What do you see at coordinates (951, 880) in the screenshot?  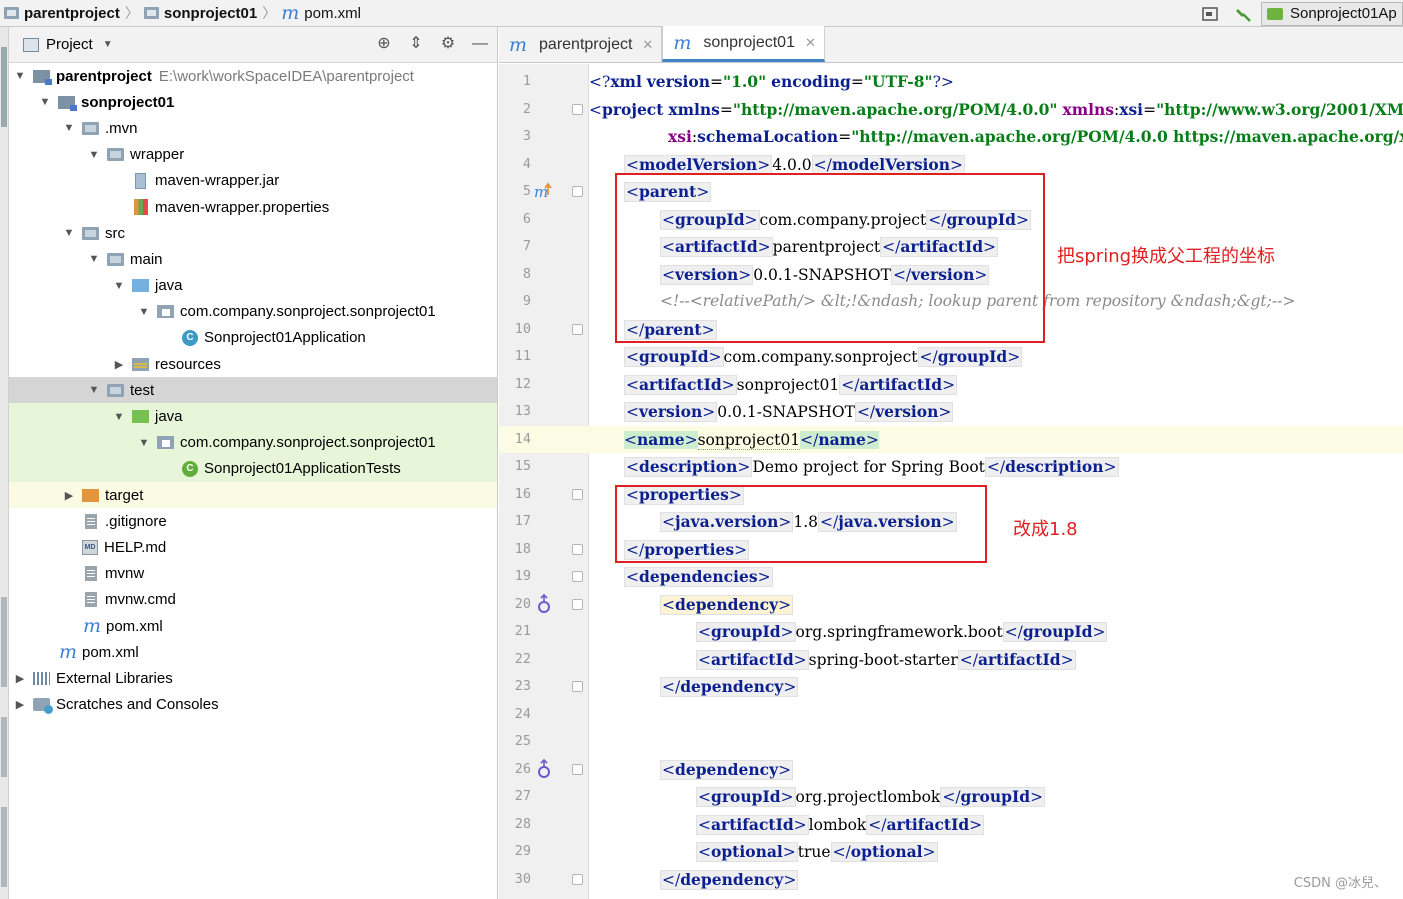 I see `code-line: 30 </dependency>` at bounding box center [951, 880].